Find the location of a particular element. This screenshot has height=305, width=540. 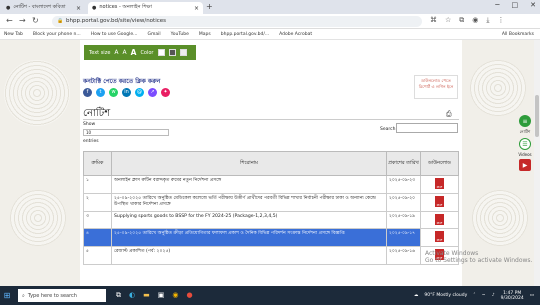

taskbar-clock: 1:47 PM 9/30/2024 is located at coordinates (512, 296).